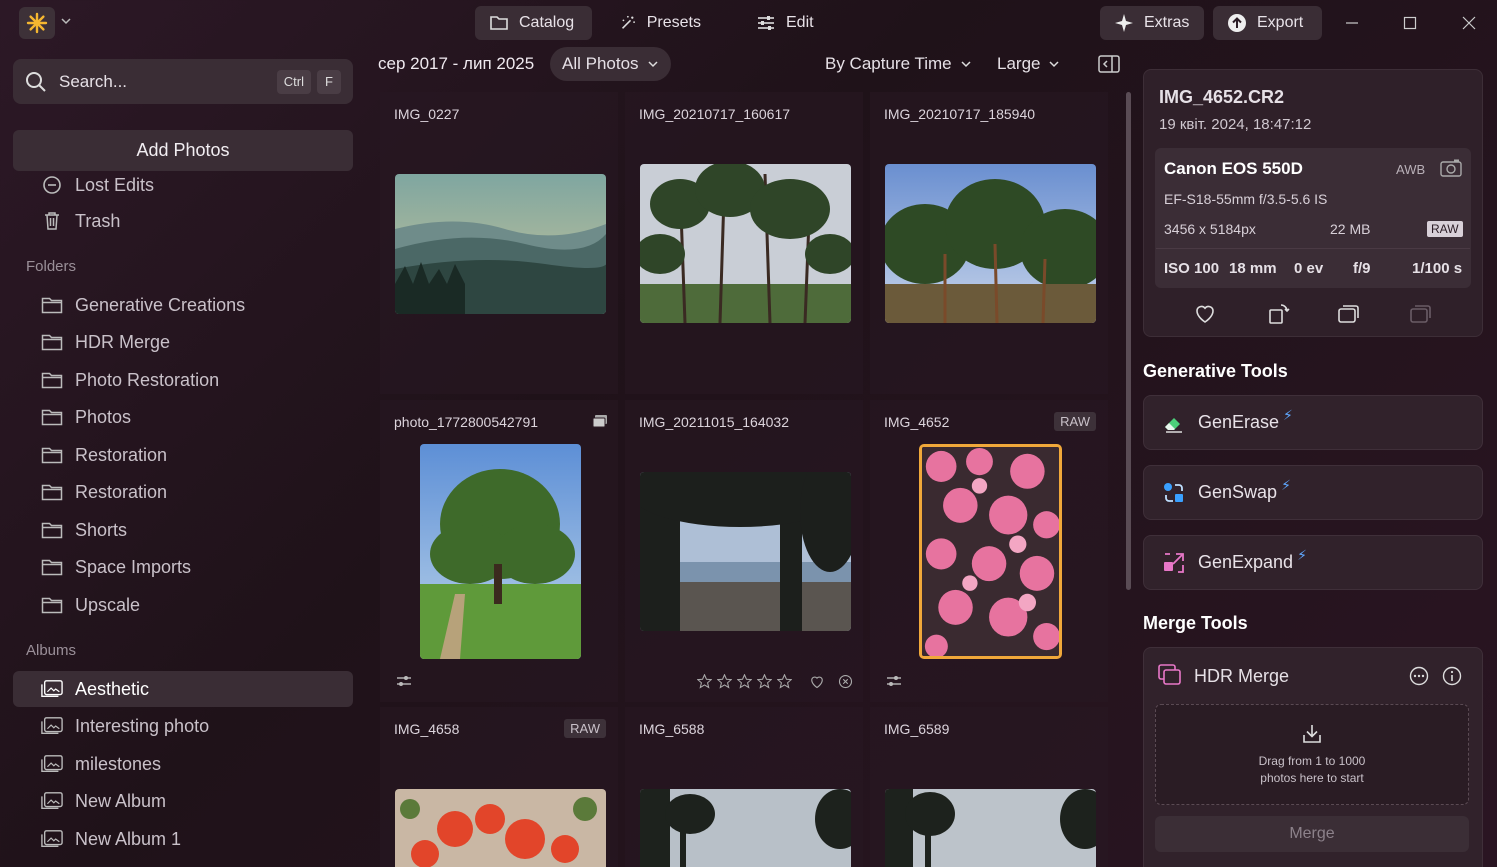  I want to click on generase-button: GenErase ⚡, so click(1313, 422).